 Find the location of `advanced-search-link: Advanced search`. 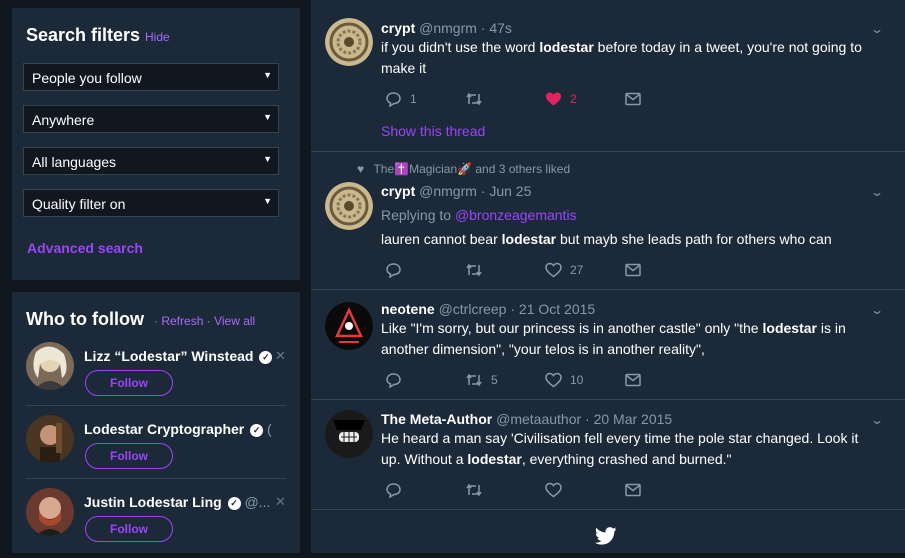

advanced-search-link: Advanced search is located at coordinates (85, 248).